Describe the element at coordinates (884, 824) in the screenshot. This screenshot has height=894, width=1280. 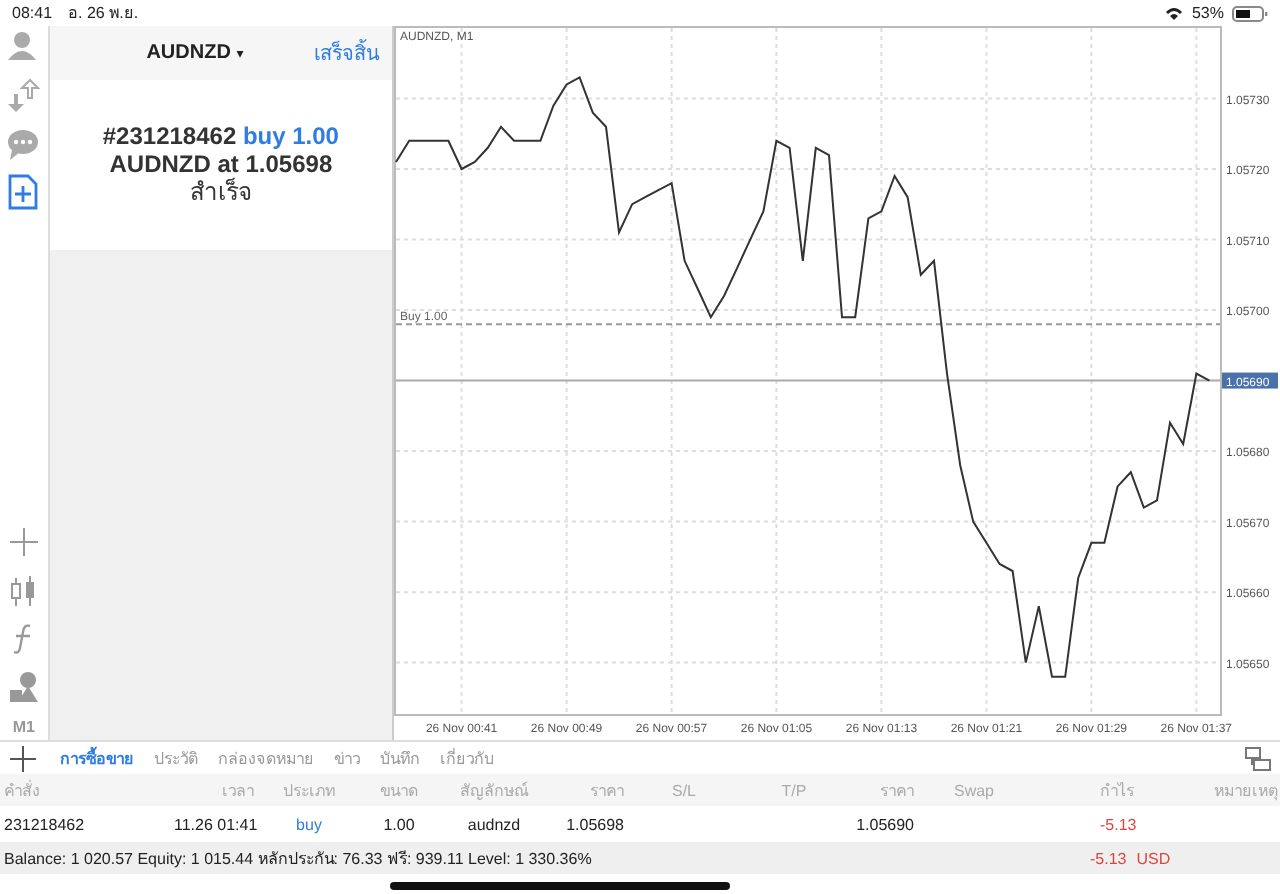
I see `table-cell-text: 1.05690` at that location.